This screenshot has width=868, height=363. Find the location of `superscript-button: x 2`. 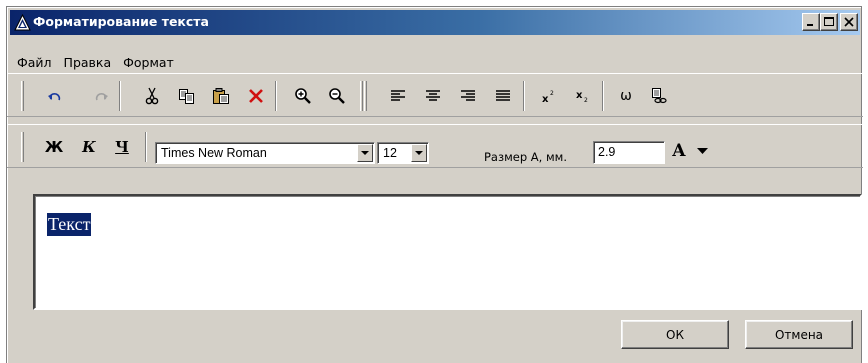

superscript-button: x 2 is located at coordinates (549, 96).